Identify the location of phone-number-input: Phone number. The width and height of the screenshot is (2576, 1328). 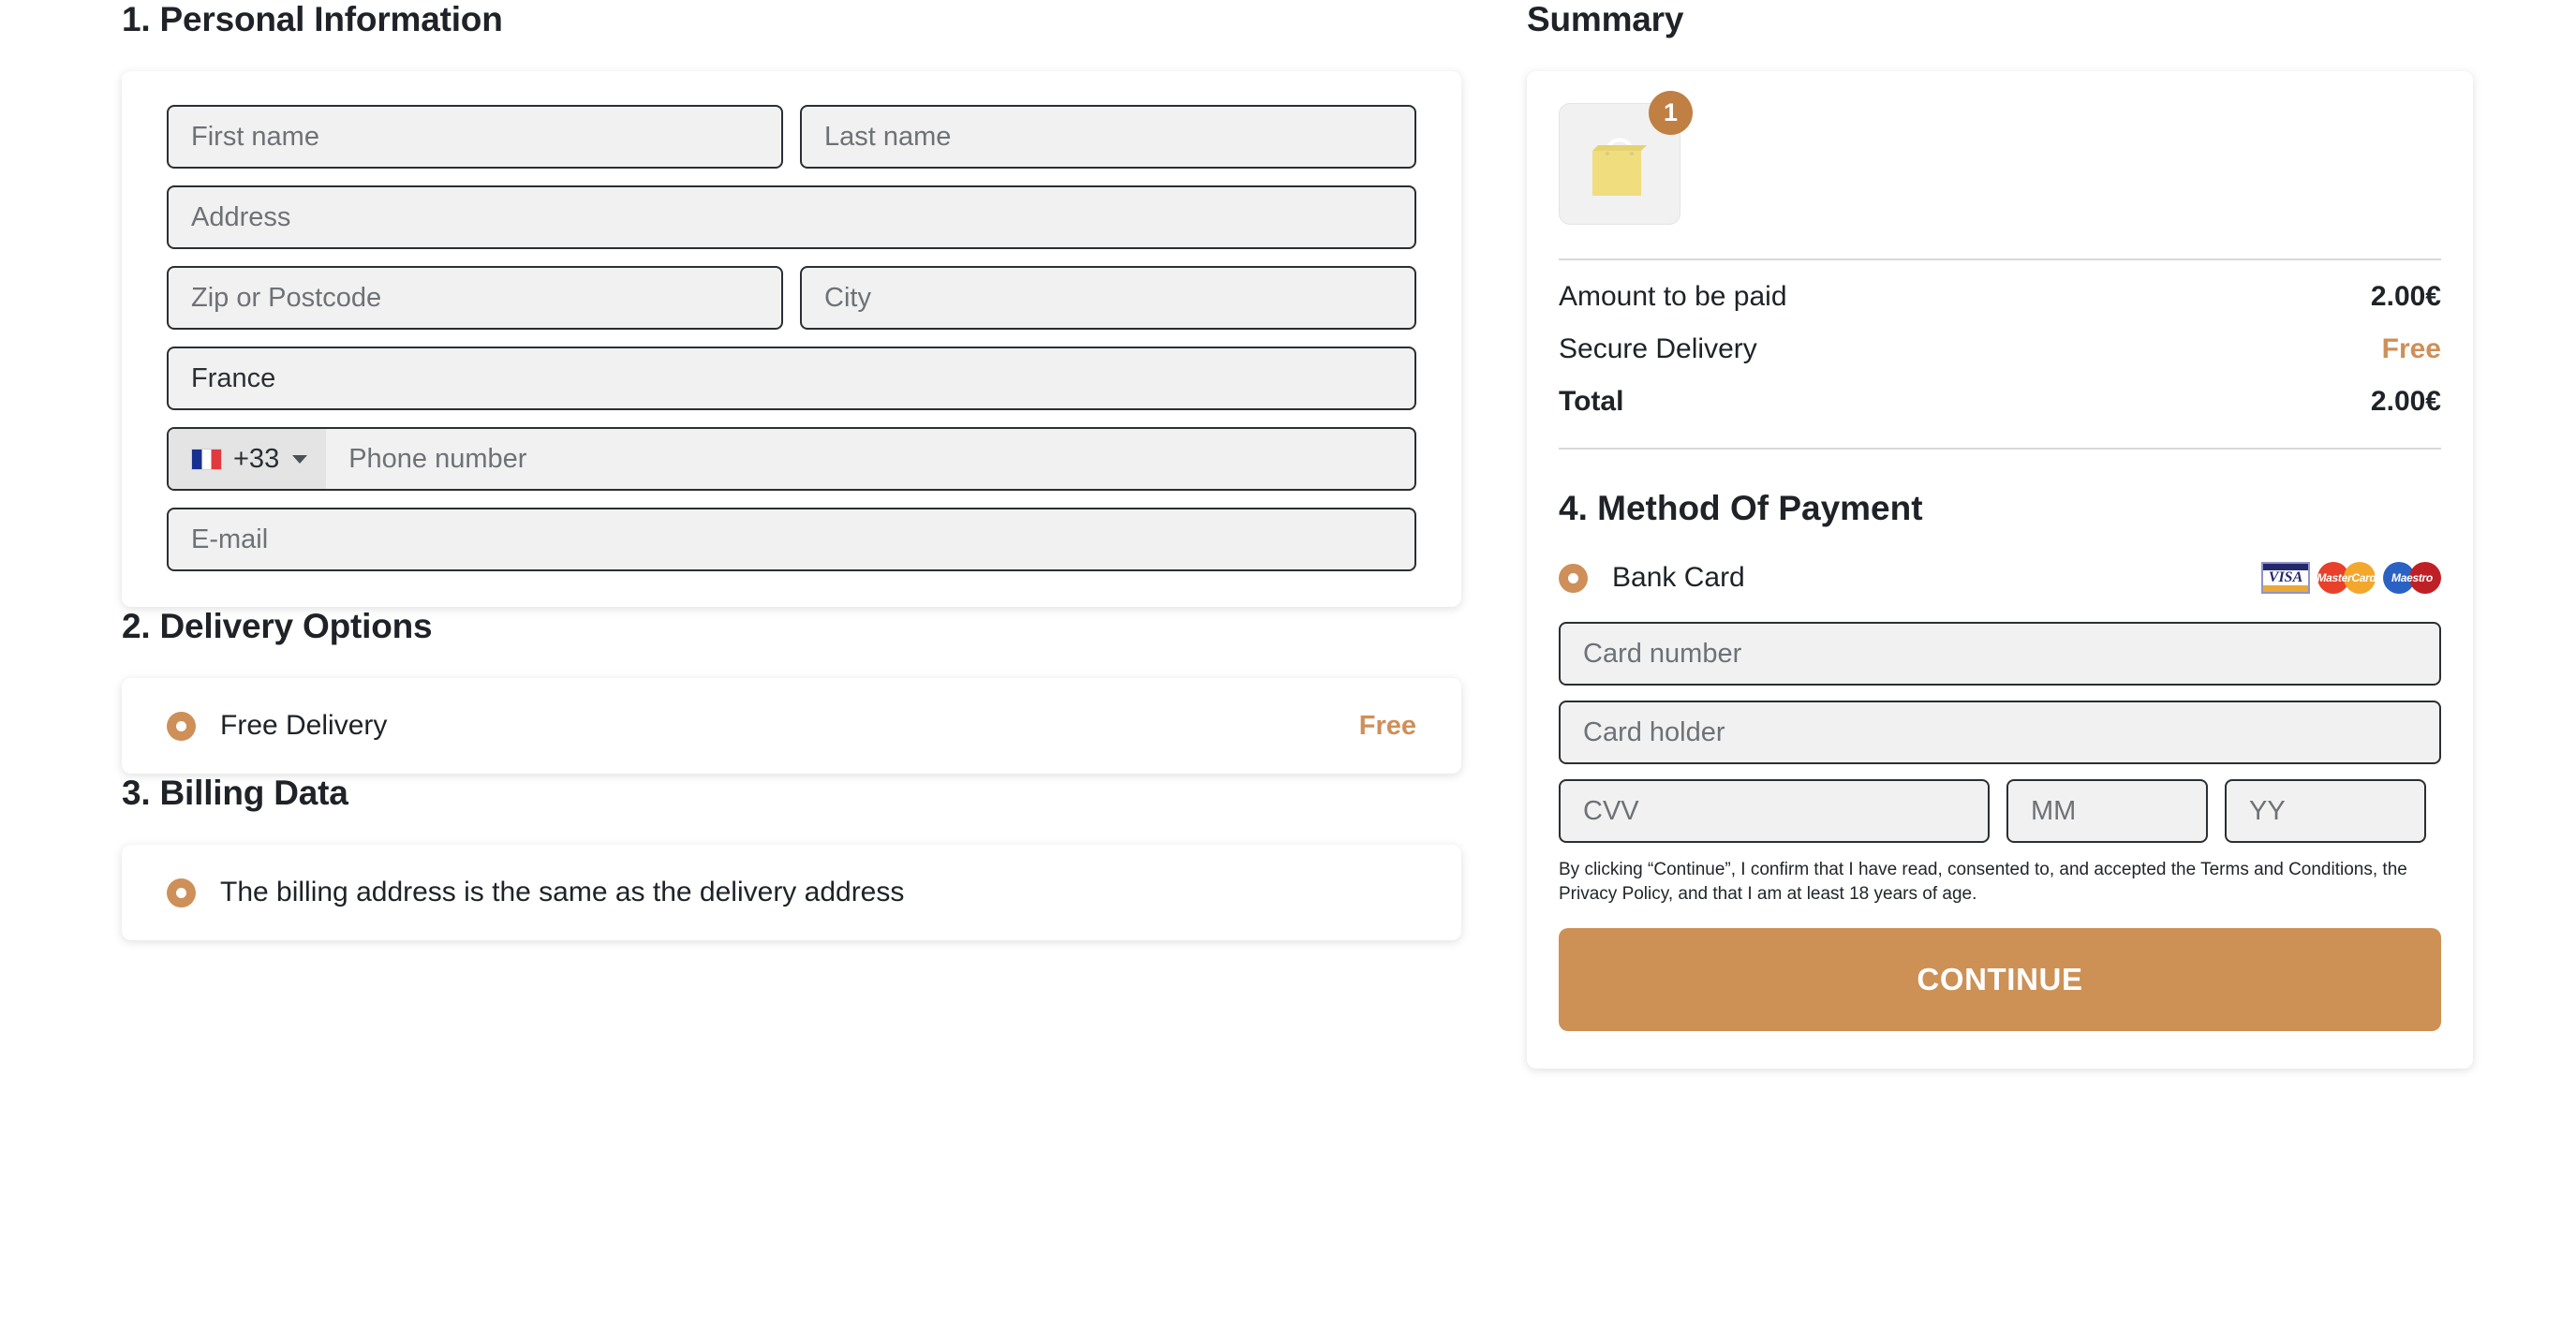
(870, 459).